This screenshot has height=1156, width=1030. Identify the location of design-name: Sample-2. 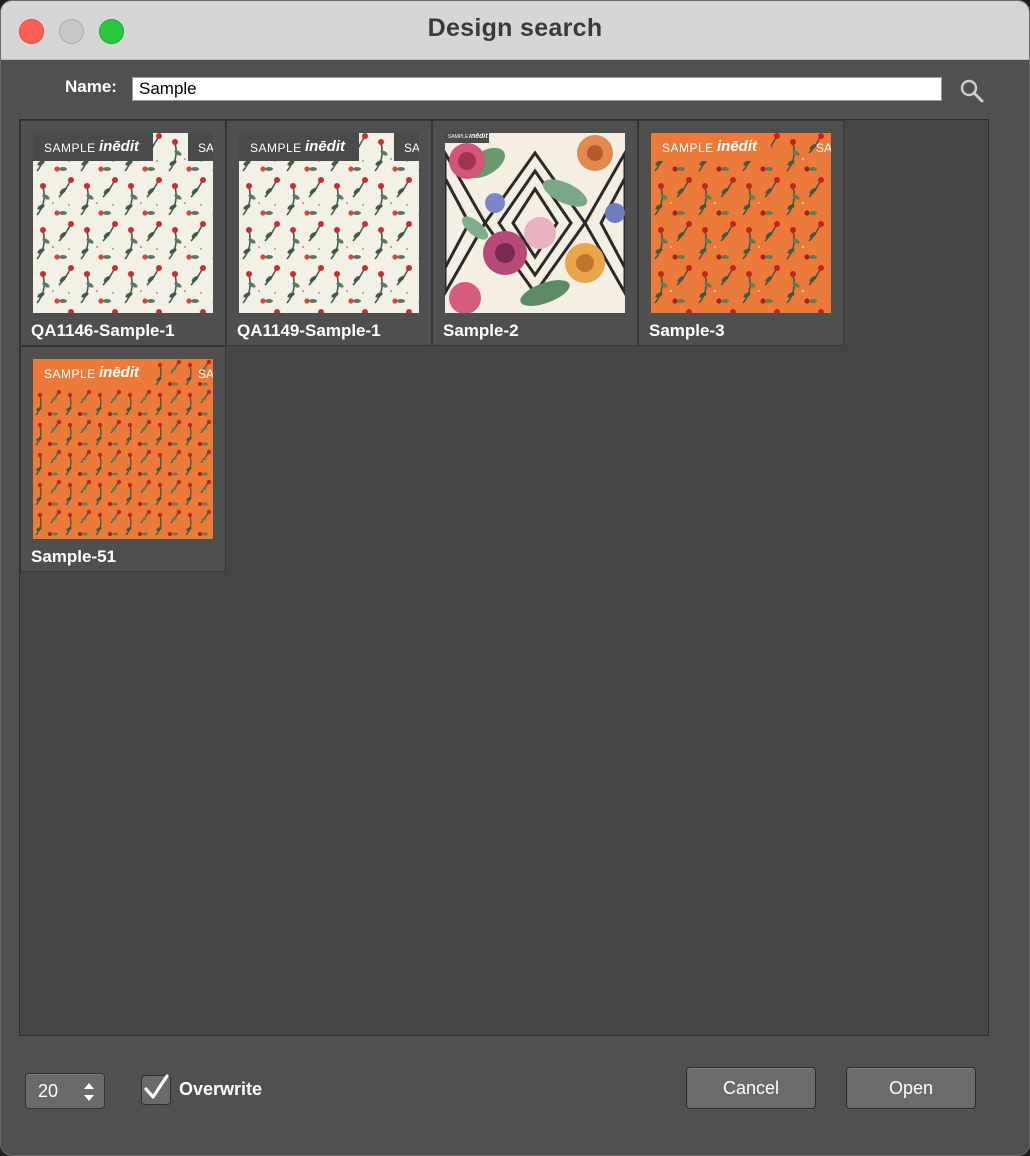
(481, 330).